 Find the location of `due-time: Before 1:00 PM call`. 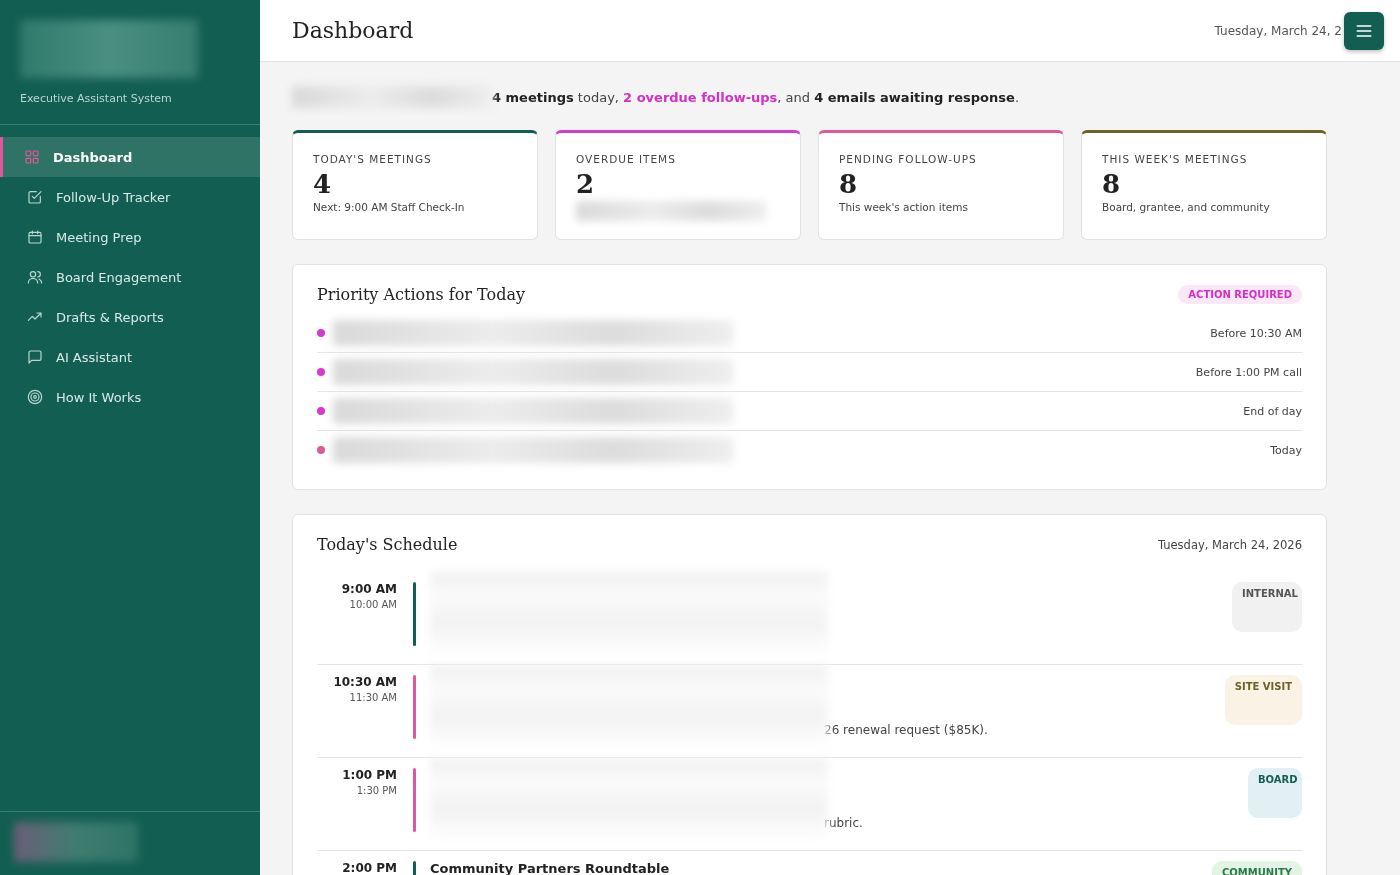

due-time: Before 1:00 PM call is located at coordinates (1248, 372).